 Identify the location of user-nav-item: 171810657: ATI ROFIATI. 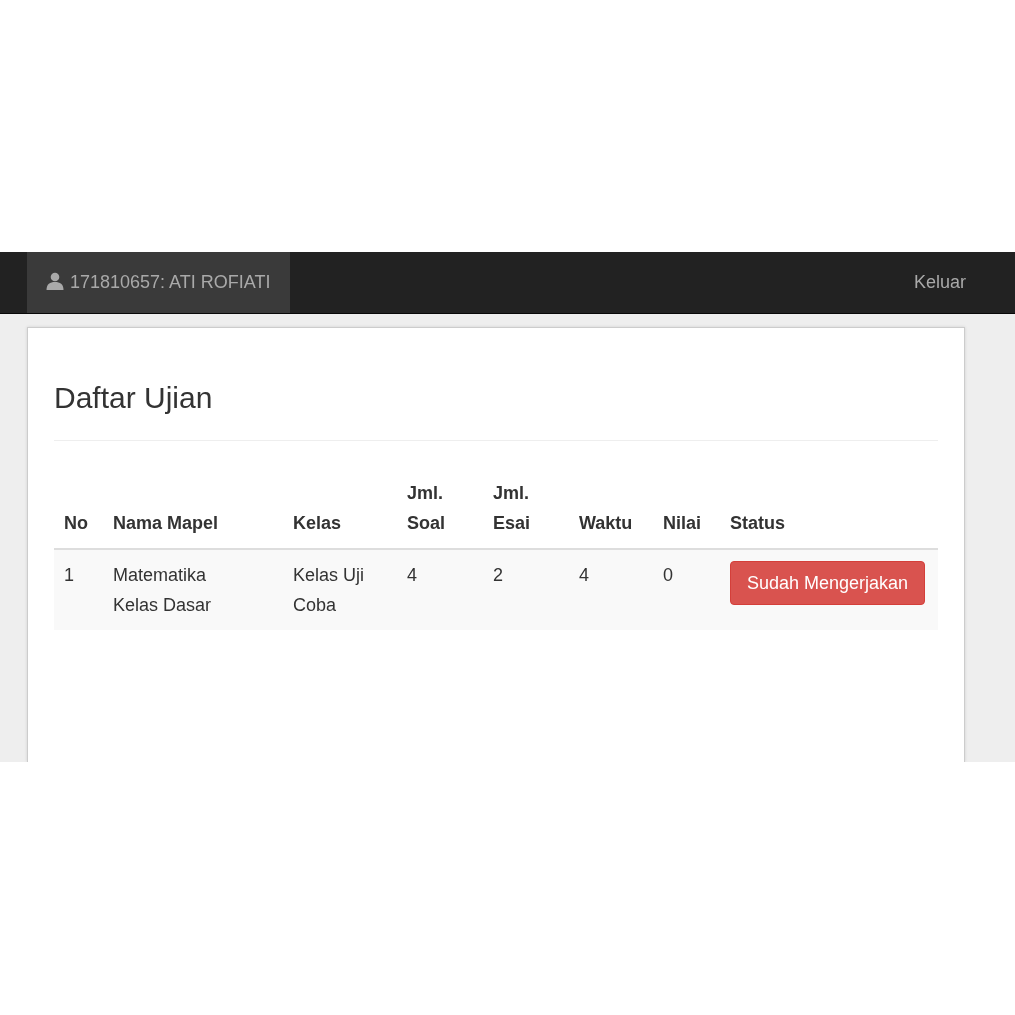
(159, 282).